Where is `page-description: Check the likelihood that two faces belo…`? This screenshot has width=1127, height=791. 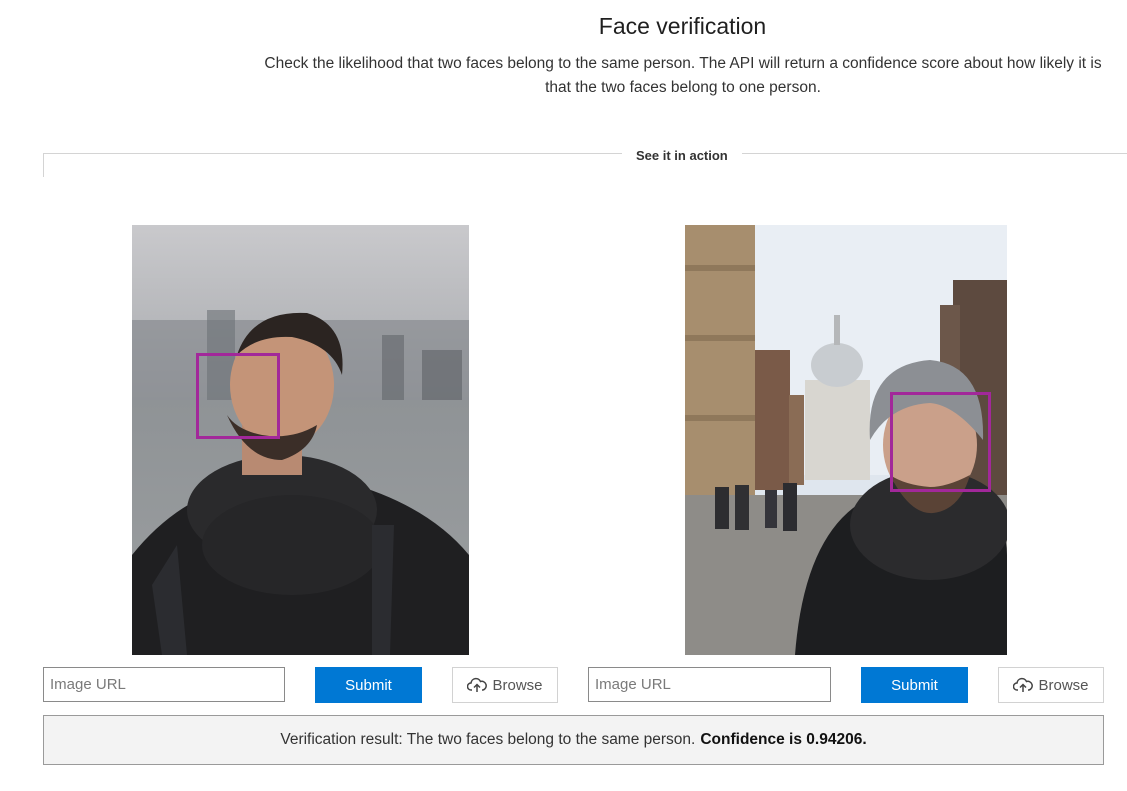
page-description: Check the likelihood that two faces belo… is located at coordinates (683, 75).